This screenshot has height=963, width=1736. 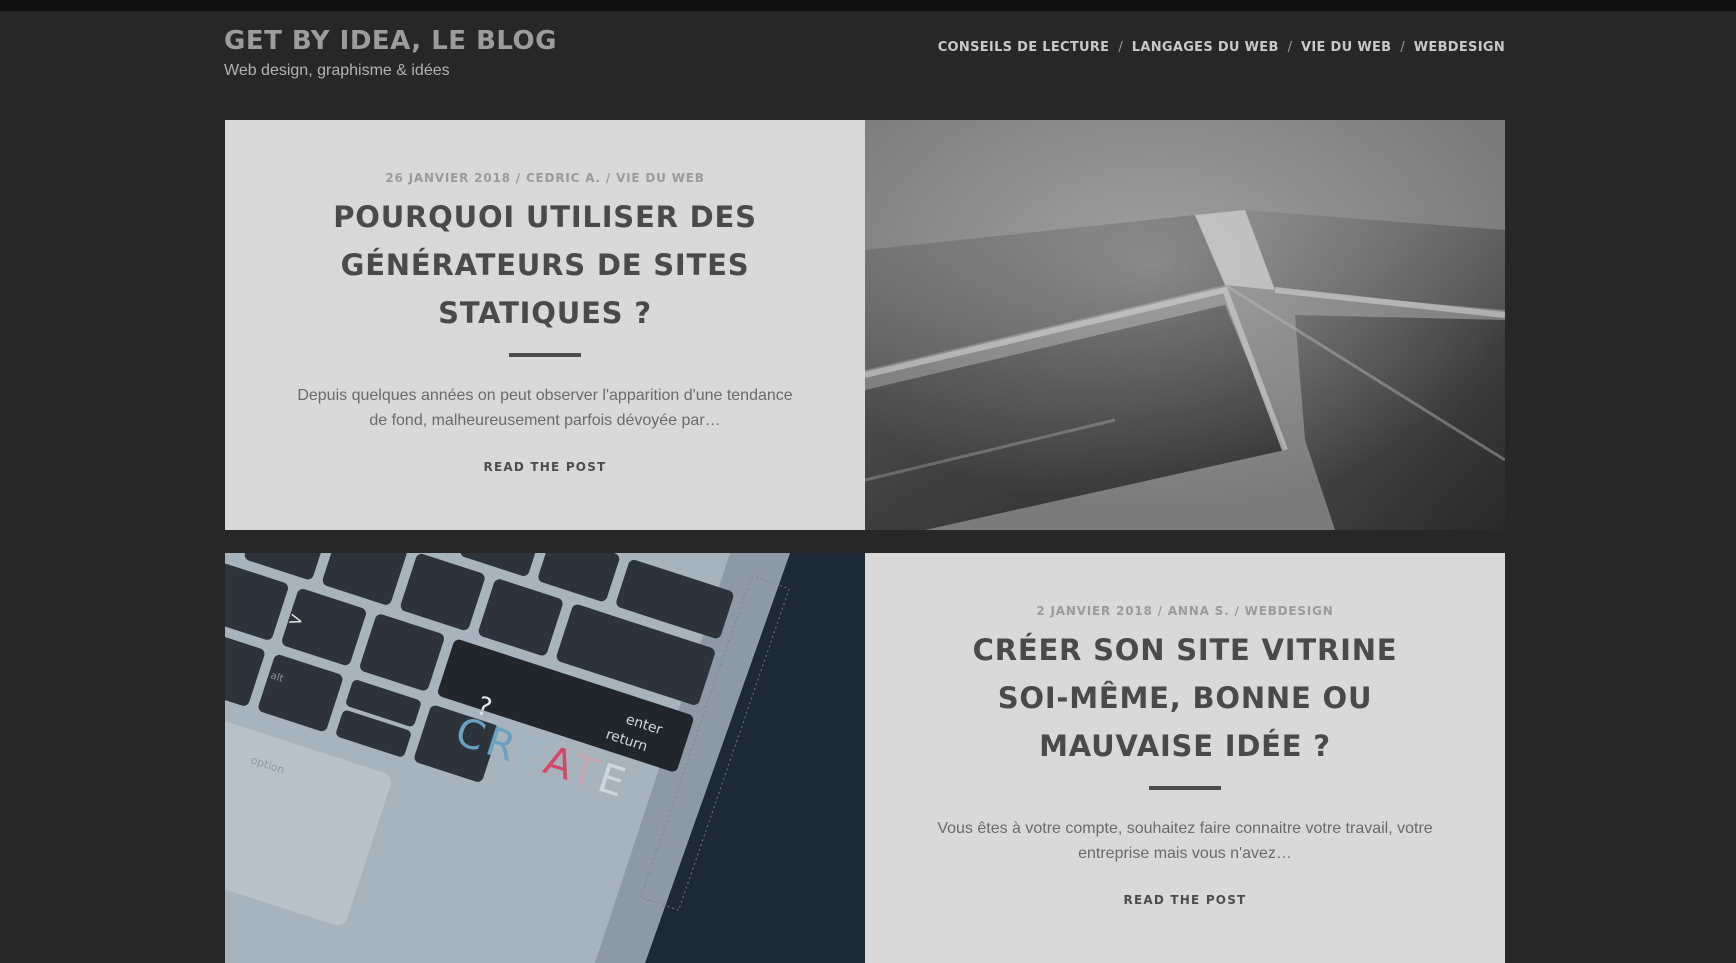 What do you see at coordinates (868, 5) in the screenshot?
I see `top-bar` at bounding box center [868, 5].